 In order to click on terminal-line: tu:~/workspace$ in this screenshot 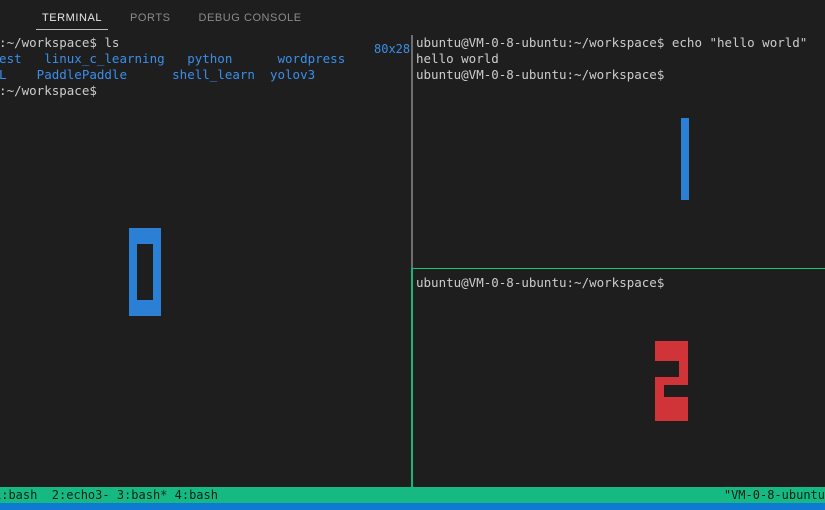, I will do `click(48, 90)`.